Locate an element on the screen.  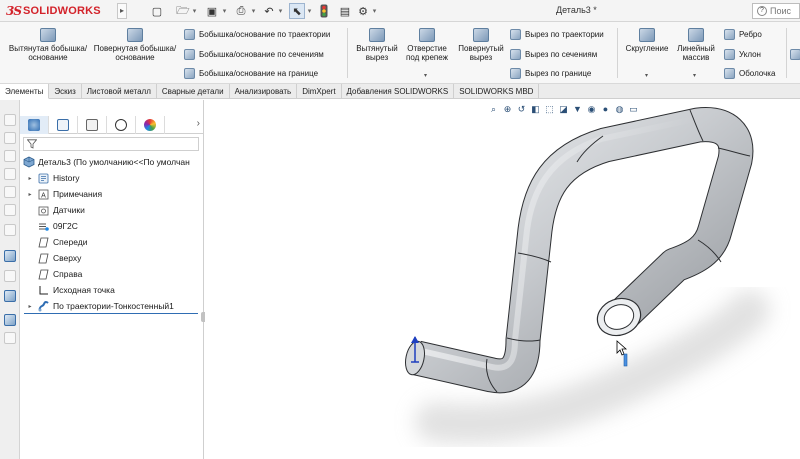
property-manager-tab is located at coordinates (63, 125).